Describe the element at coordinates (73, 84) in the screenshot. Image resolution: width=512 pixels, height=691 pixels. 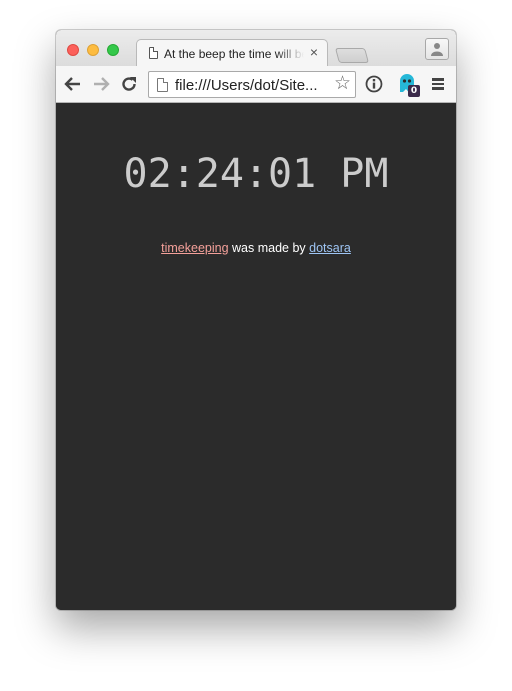
I see `arrow-left-icon` at that location.